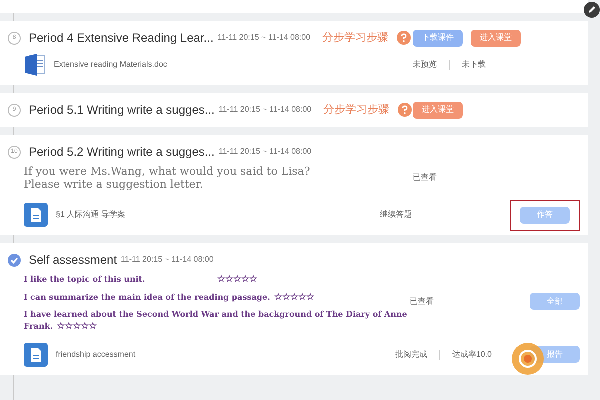 This screenshot has width=600, height=400. Describe the element at coordinates (91, 215) in the screenshot. I see `file-name: §1 人际沟通 导学案` at that location.